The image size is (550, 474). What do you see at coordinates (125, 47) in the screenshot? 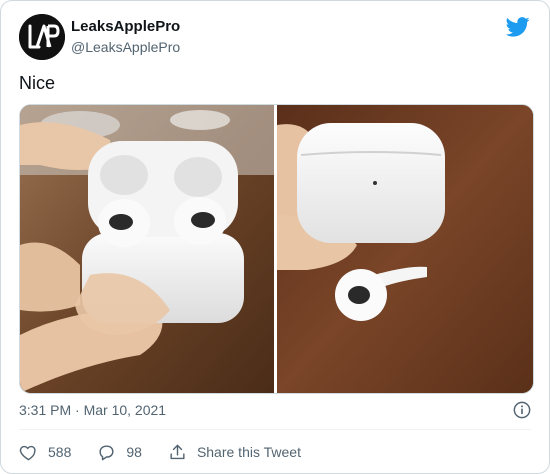
I see `author-handle: @LeaksApplePro` at bounding box center [125, 47].